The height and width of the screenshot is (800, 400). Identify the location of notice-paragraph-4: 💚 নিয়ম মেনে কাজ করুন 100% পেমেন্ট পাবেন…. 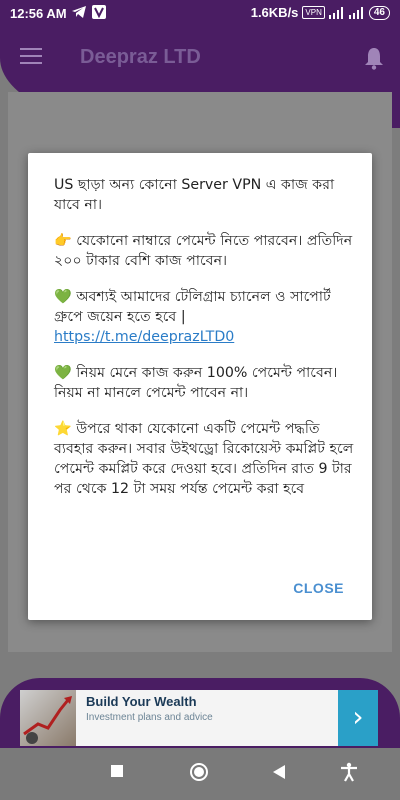
(204, 383).